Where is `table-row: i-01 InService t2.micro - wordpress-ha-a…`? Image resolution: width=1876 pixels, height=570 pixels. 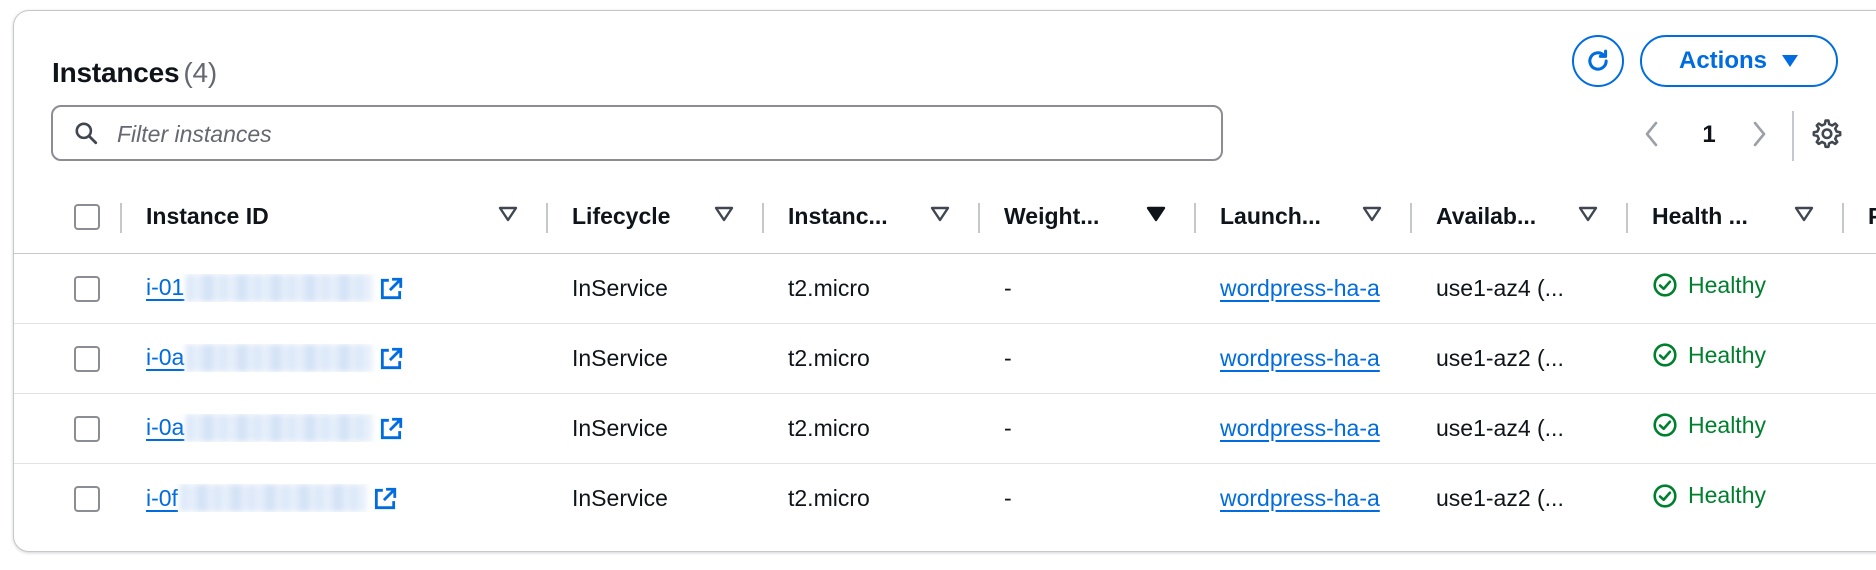
table-row: i-01 InService t2.micro - wordpress-ha-a… is located at coordinates (945, 288).